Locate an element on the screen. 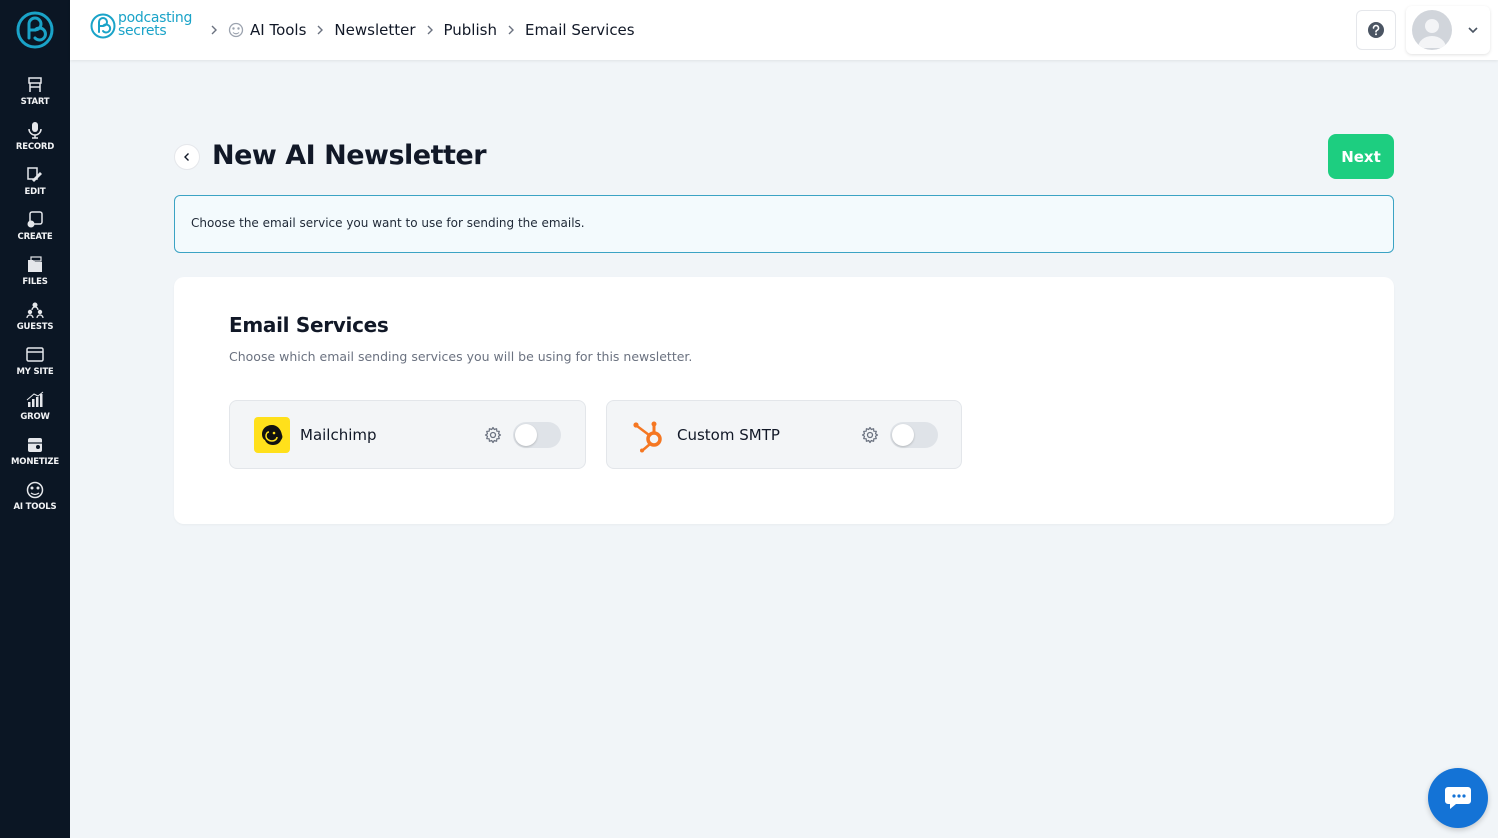  next-button: Next is located at coordinates (1361, 156).